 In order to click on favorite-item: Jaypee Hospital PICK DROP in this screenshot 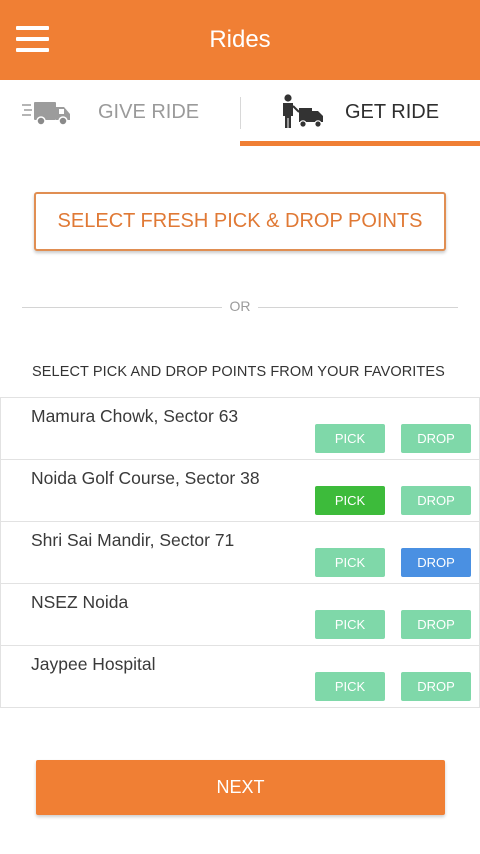, I will do `click(240, 677)`.